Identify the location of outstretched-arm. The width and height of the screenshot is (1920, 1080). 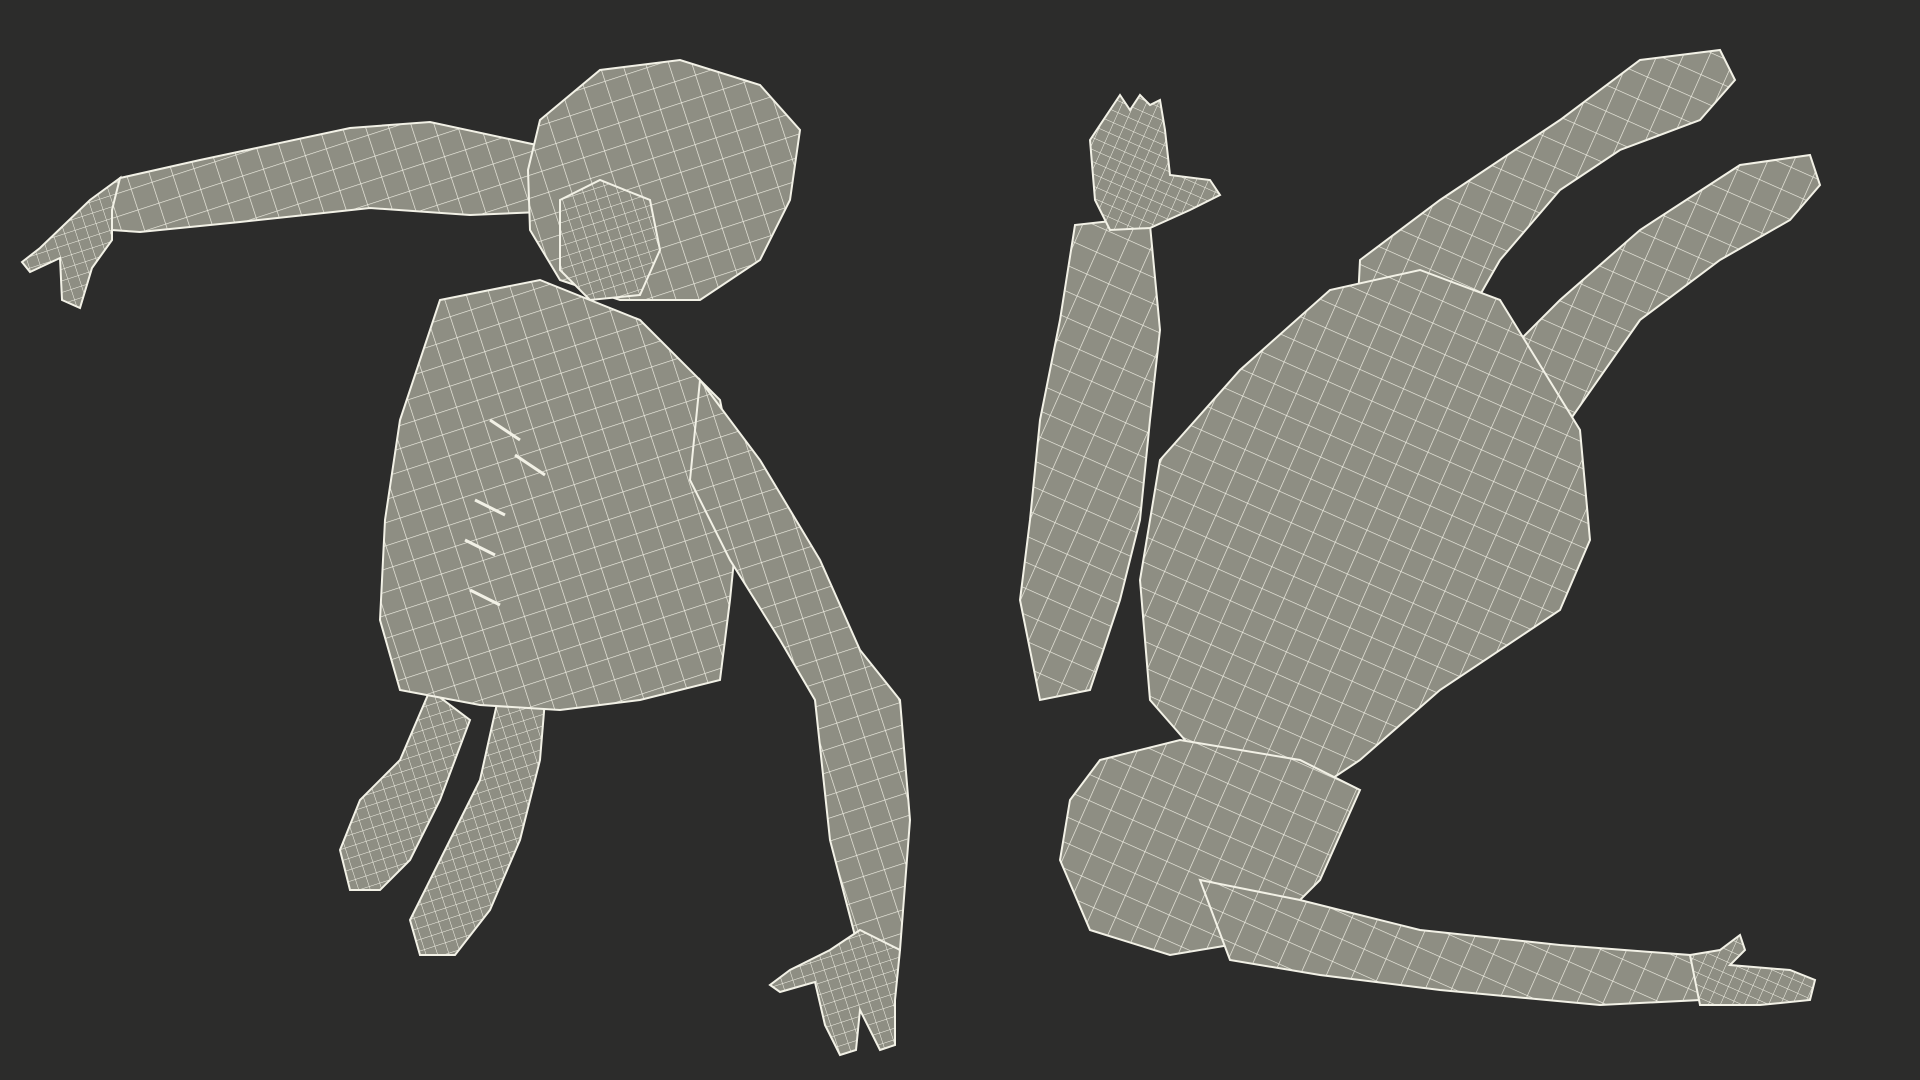
(1450, 942).